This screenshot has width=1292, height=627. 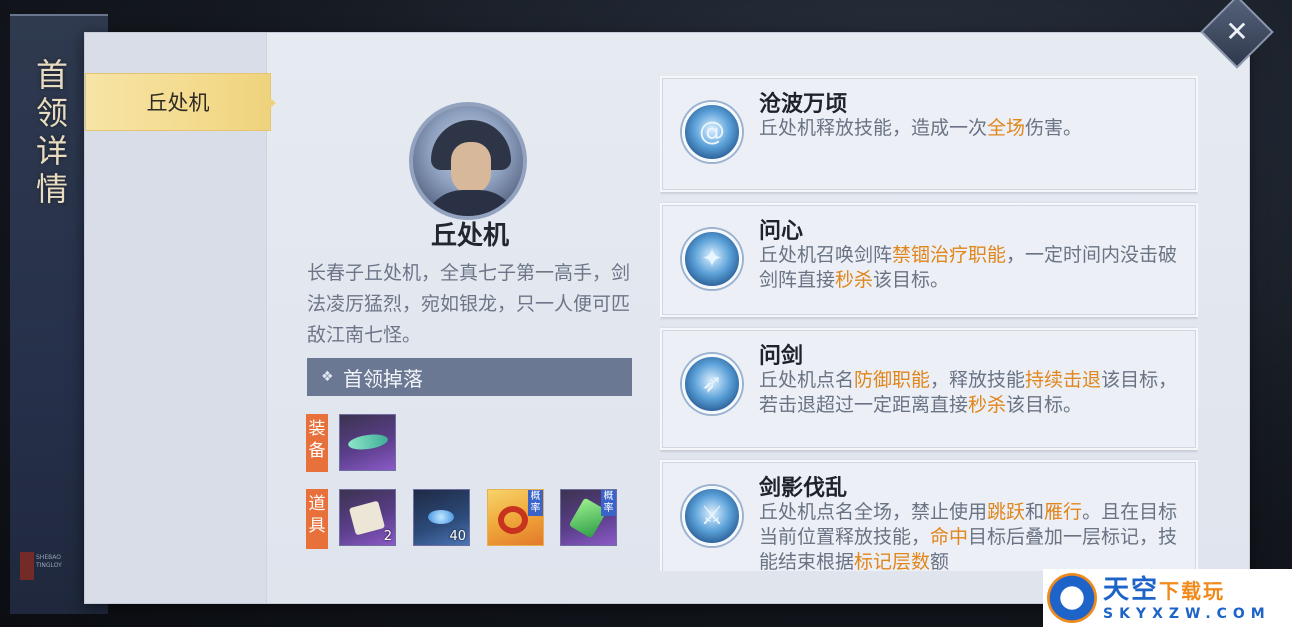 What do you see at coordinates (1072, 598) in the screenshot?
I see `site-logo-icon` at bounding box center [1072, 598].